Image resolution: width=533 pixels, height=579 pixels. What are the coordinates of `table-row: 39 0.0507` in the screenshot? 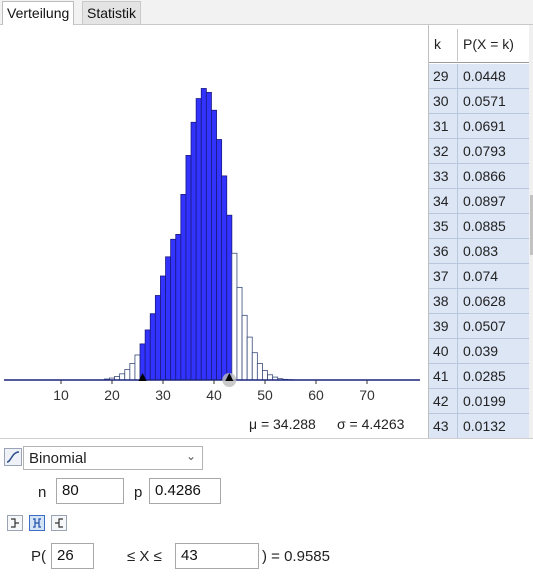 It's located at (479, 326).